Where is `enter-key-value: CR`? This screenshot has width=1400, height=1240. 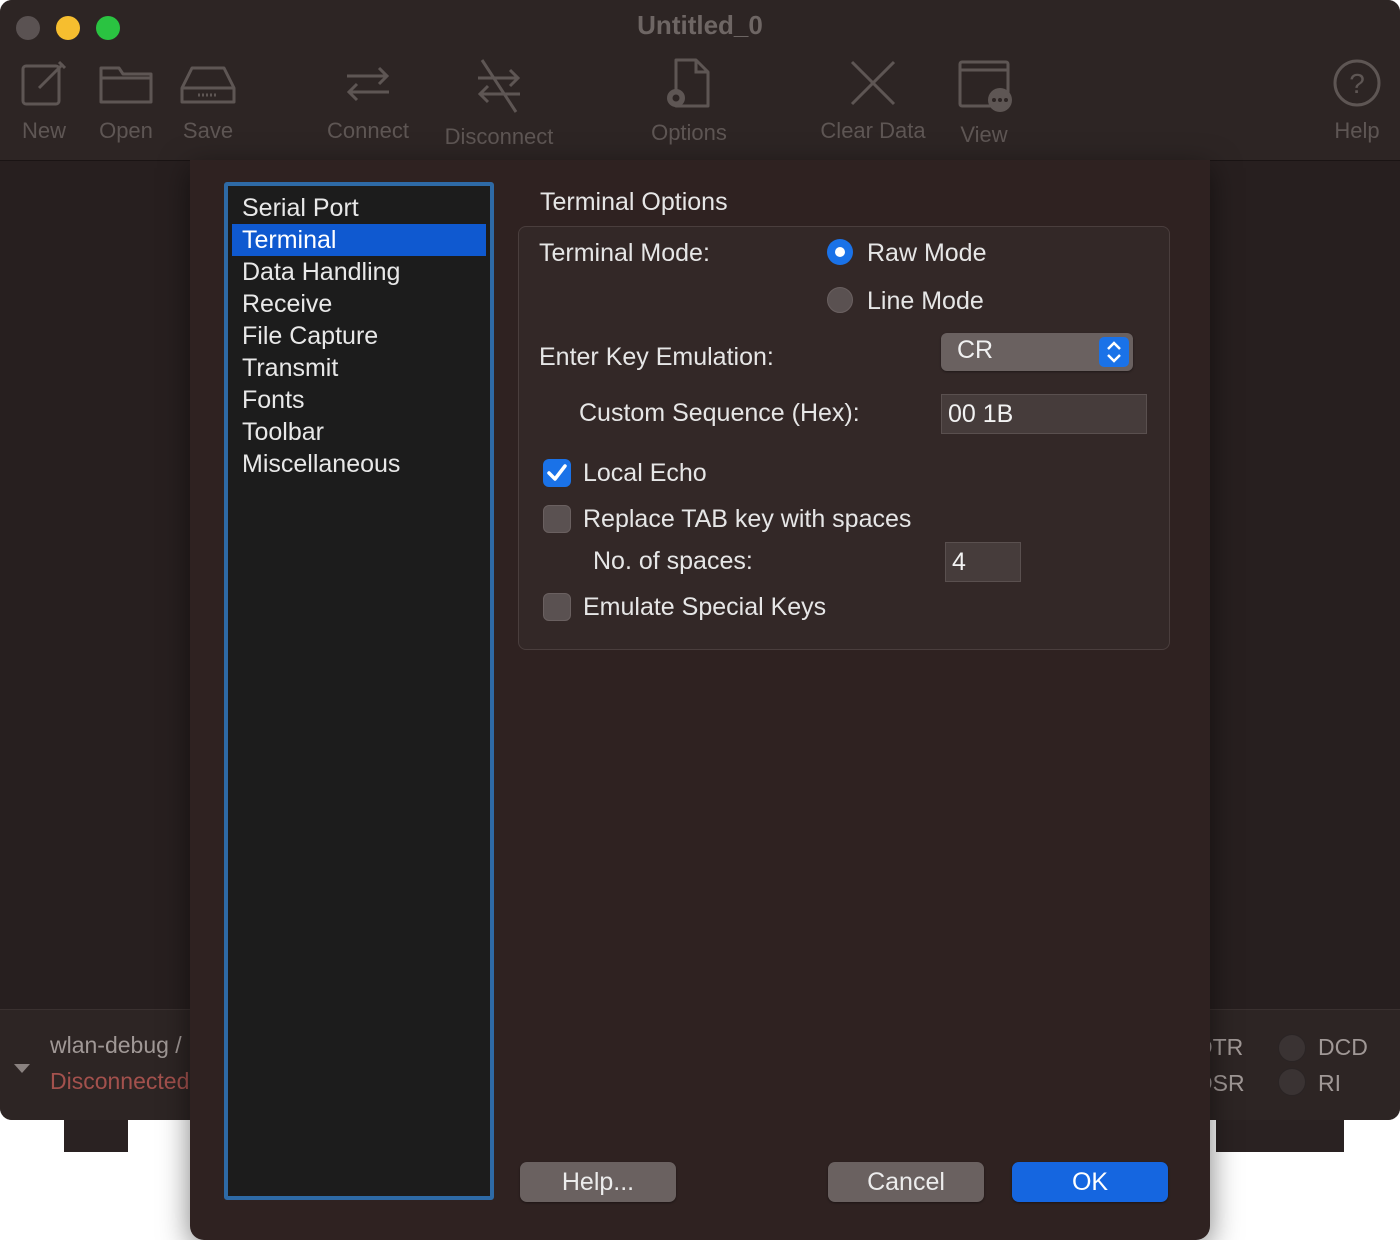
enter-key-value: CR is located at coordinates (975, 350).